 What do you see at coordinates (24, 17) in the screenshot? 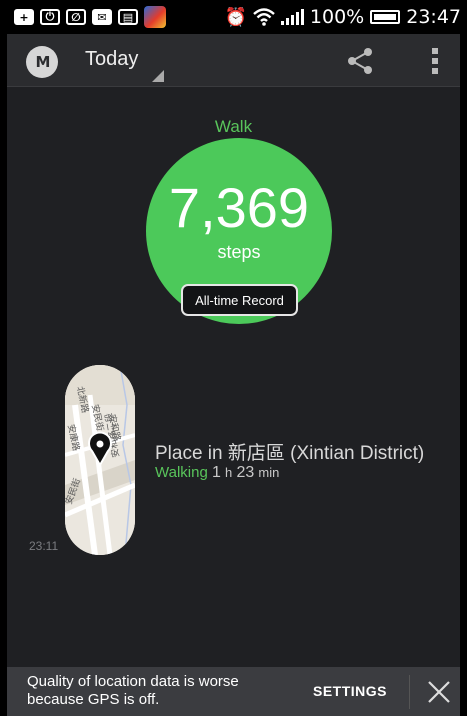
I see `plus-icon: +` at bounding box center [24, 17].